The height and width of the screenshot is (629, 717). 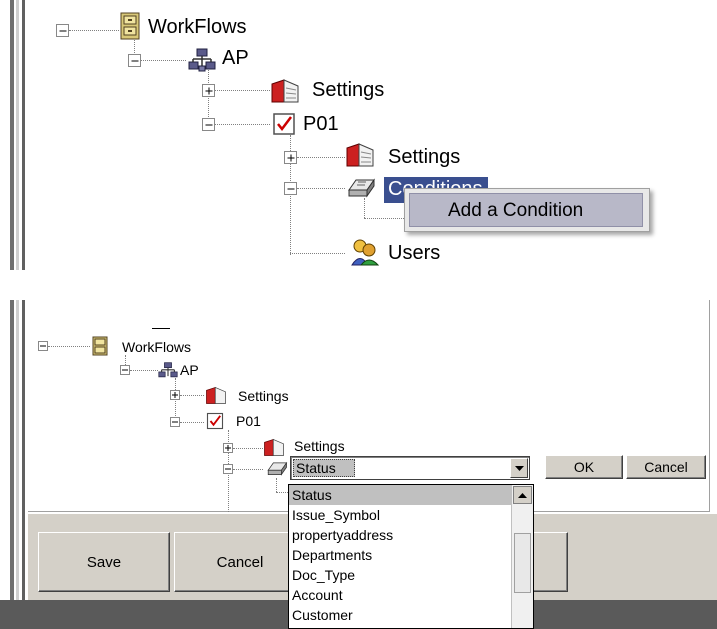 I want to click on dropdown-option: Account, so click(x=400, y=595).